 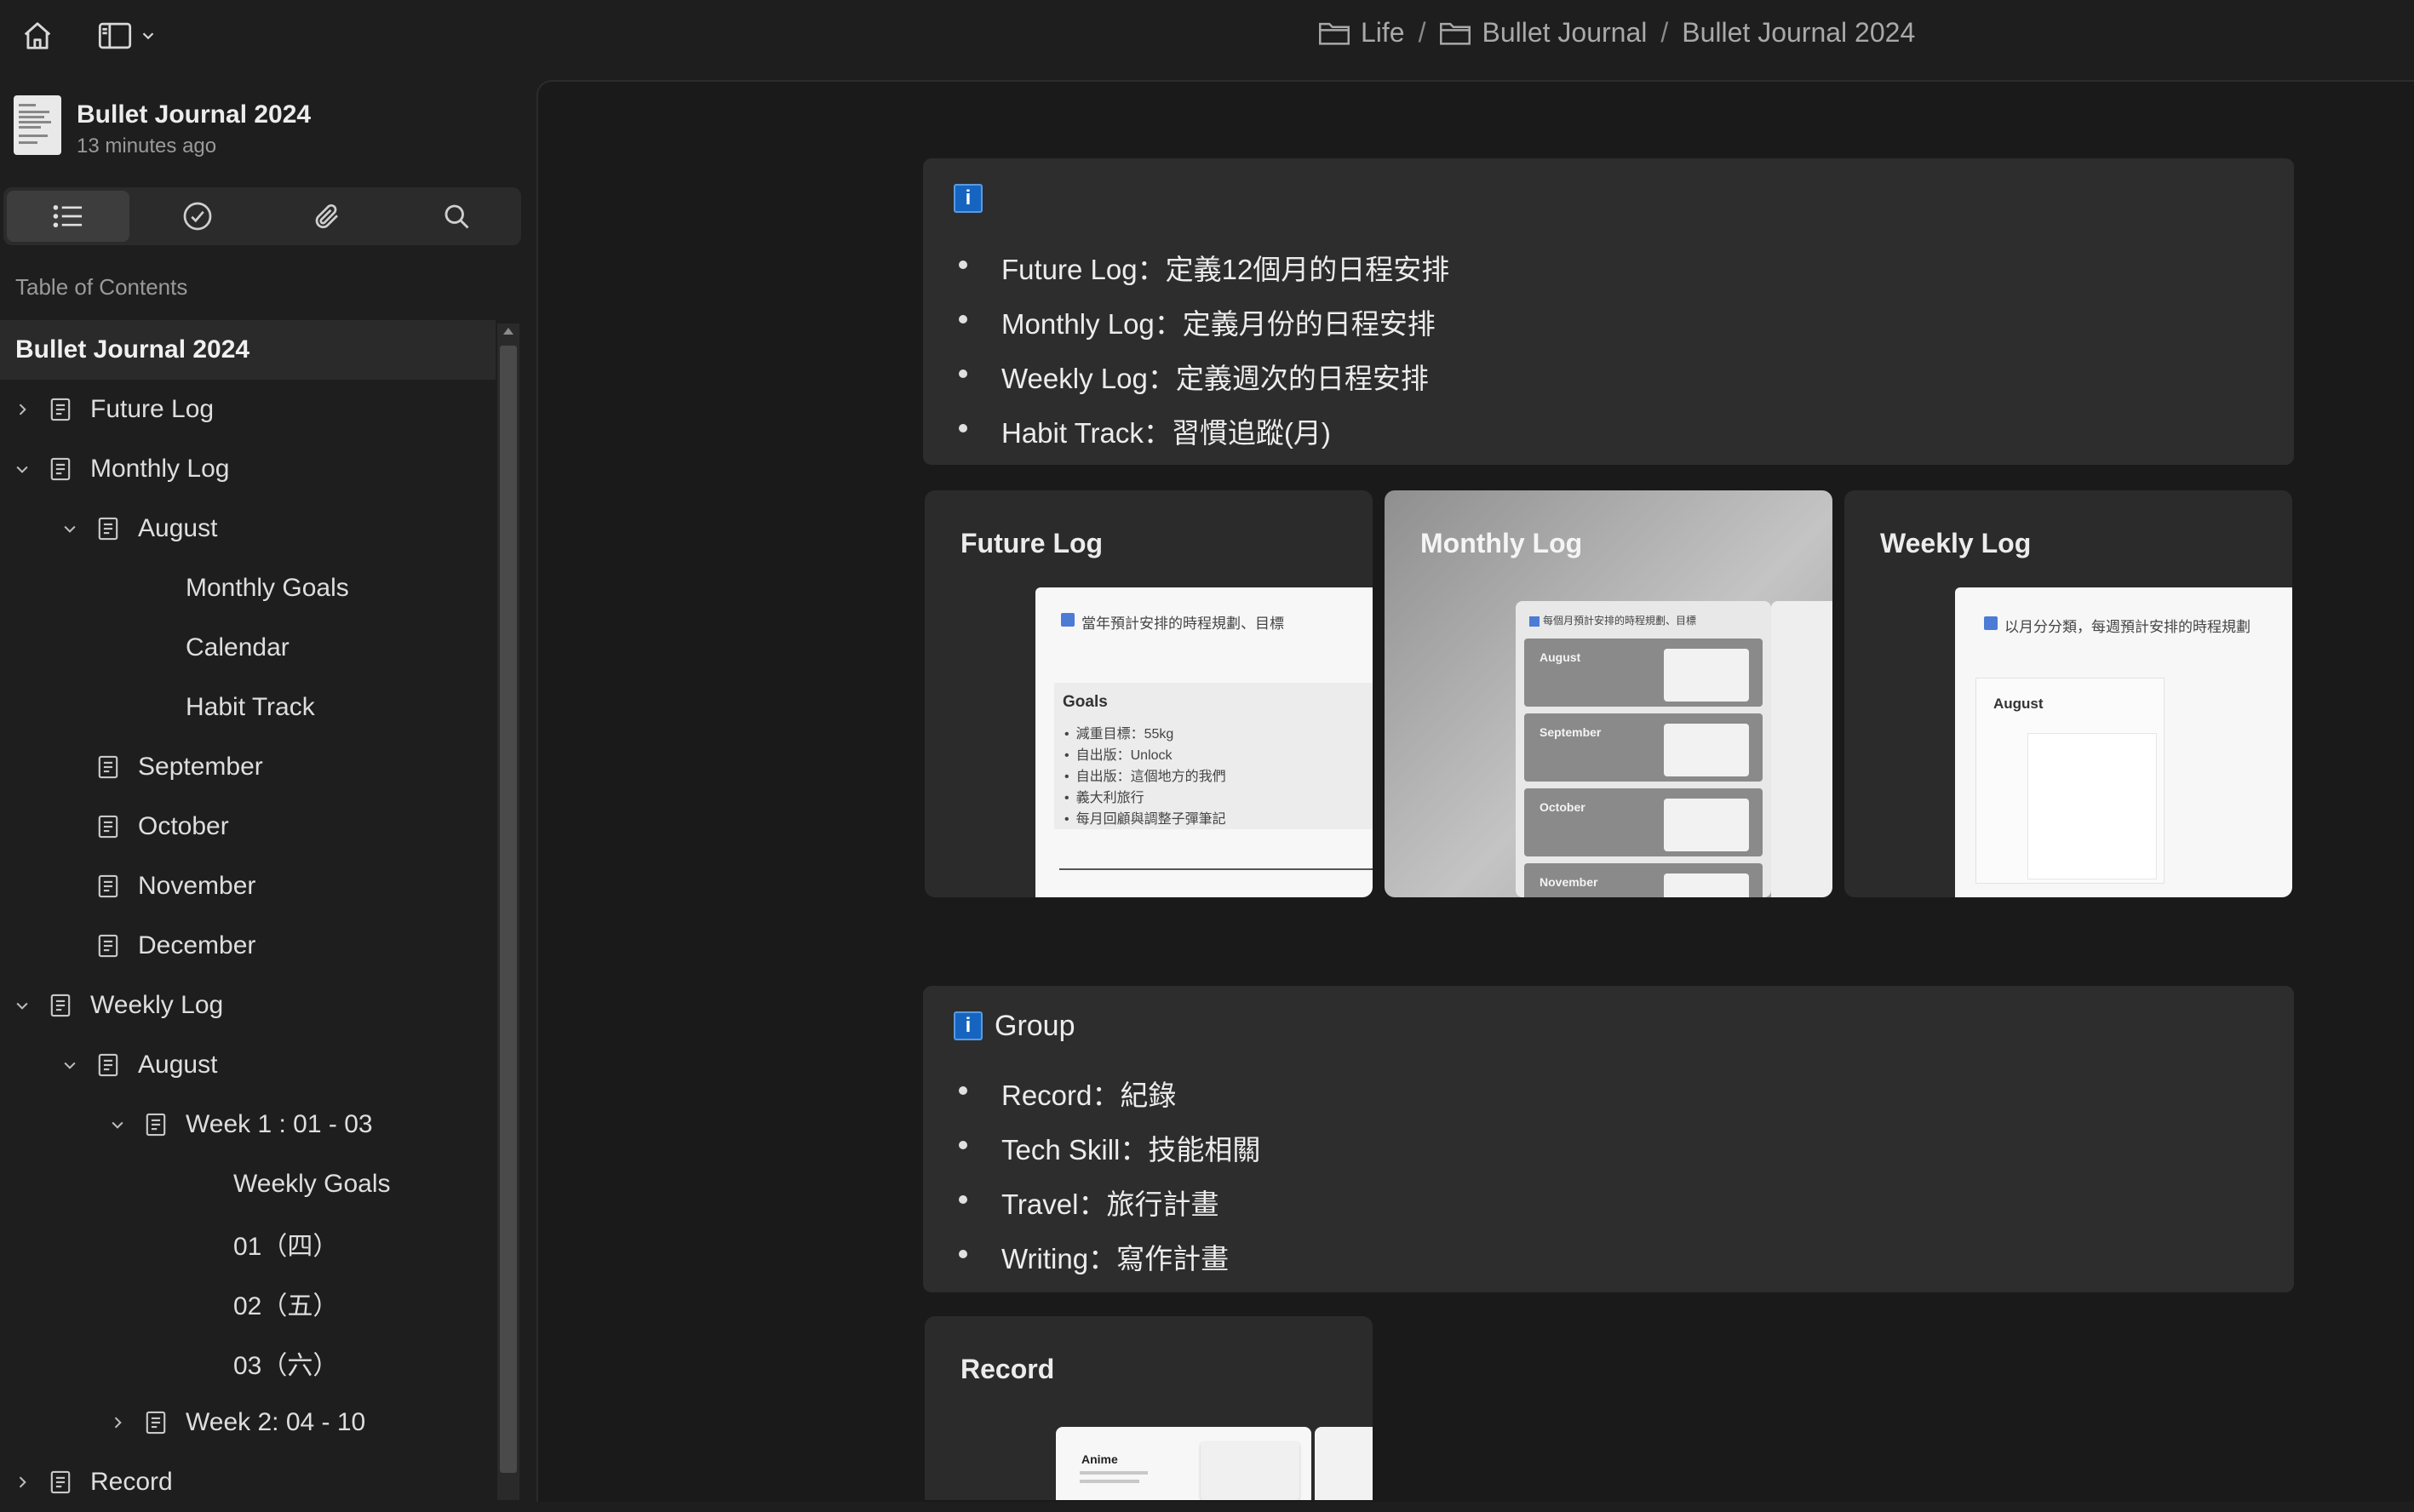 I want to click on scroll-up-arrow-icon, so click(x=508, y=331).